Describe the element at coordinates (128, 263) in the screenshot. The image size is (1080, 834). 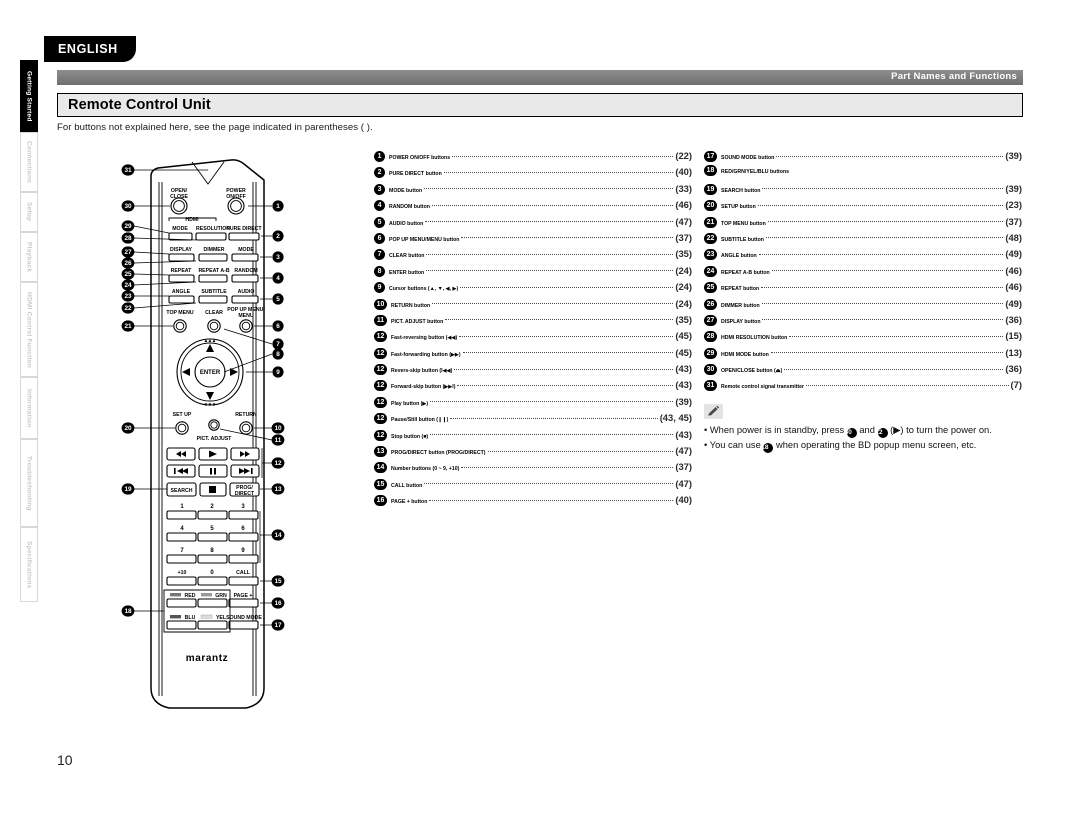
I see `remote-callout-number: 26` at that location.